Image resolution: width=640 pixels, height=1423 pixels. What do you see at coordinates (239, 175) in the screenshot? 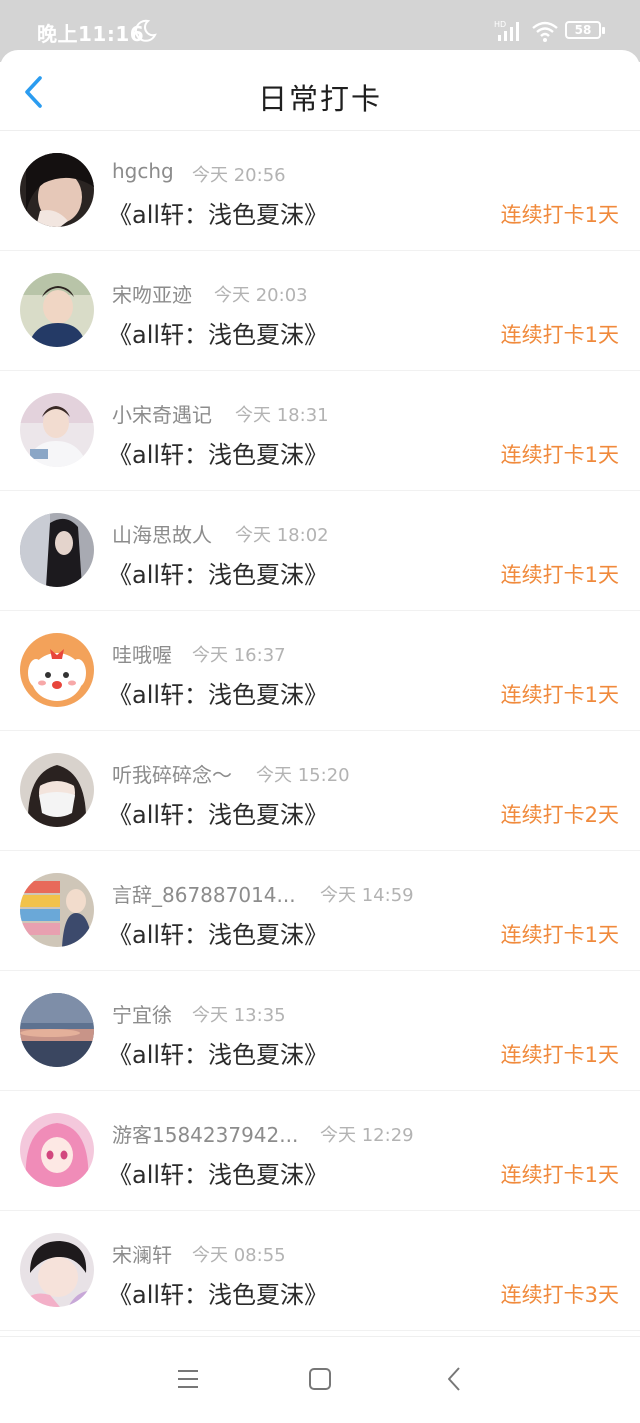
I see `post-time: 今天 20:56` at bounding box center [239, 175].